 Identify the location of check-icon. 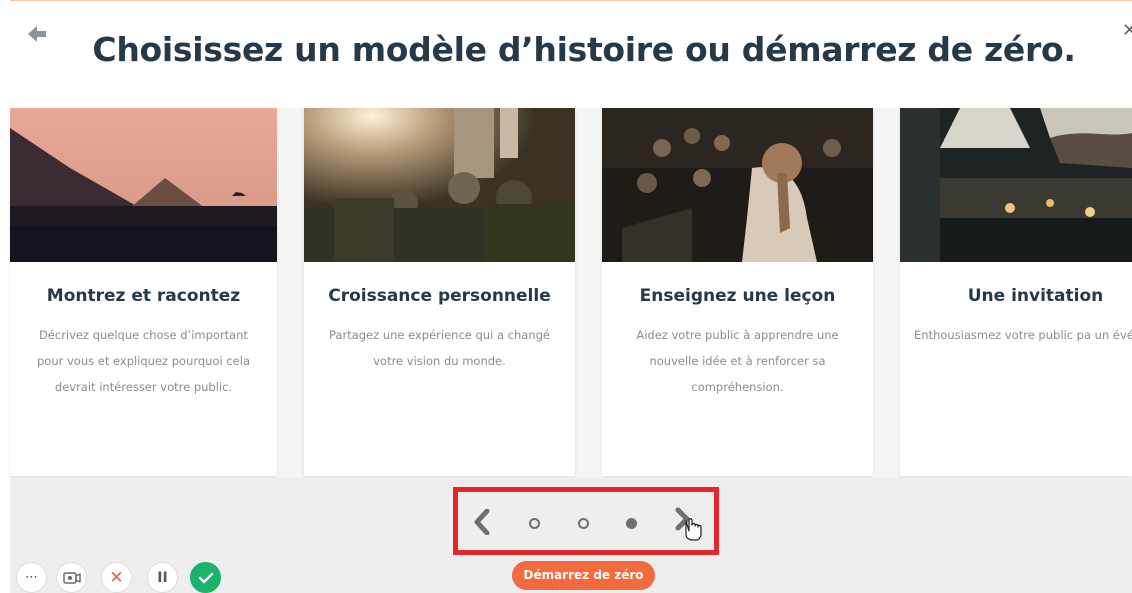
(205, 577).